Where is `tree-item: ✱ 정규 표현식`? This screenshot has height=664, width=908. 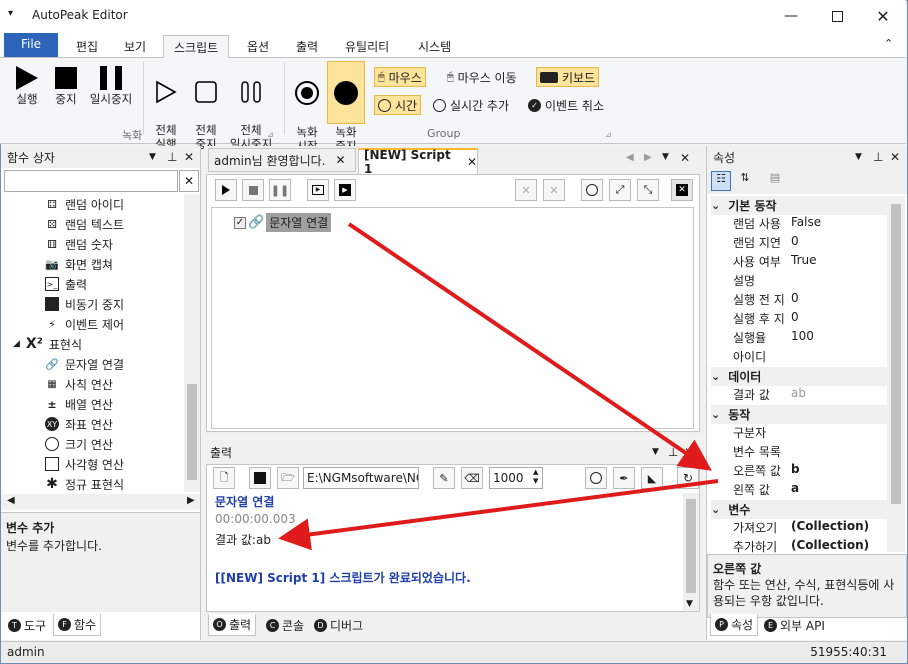
tree-item: ✱ 정규 표현식 is located at coordinates (84, 484).